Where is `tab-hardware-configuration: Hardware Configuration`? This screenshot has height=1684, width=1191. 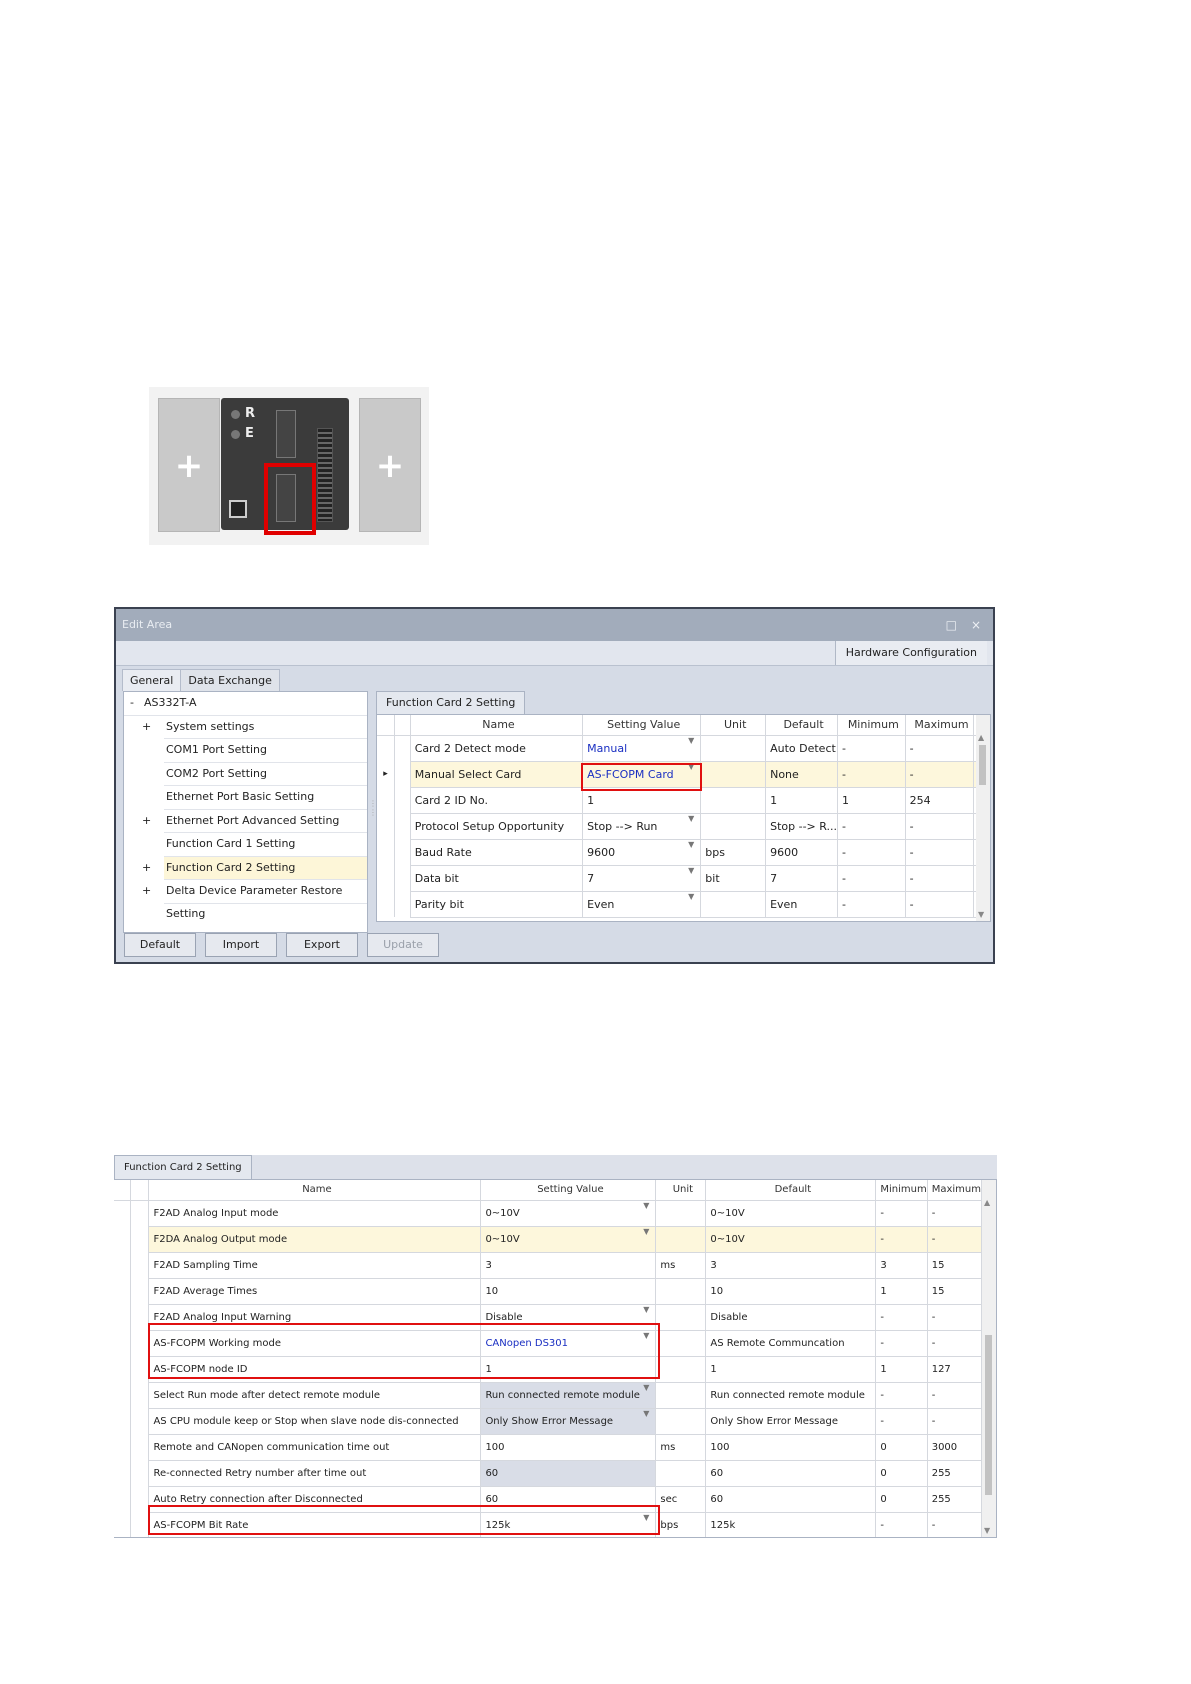
tab-hardware-configuration: Hardware Configuration is located at coordinates (910, 653).